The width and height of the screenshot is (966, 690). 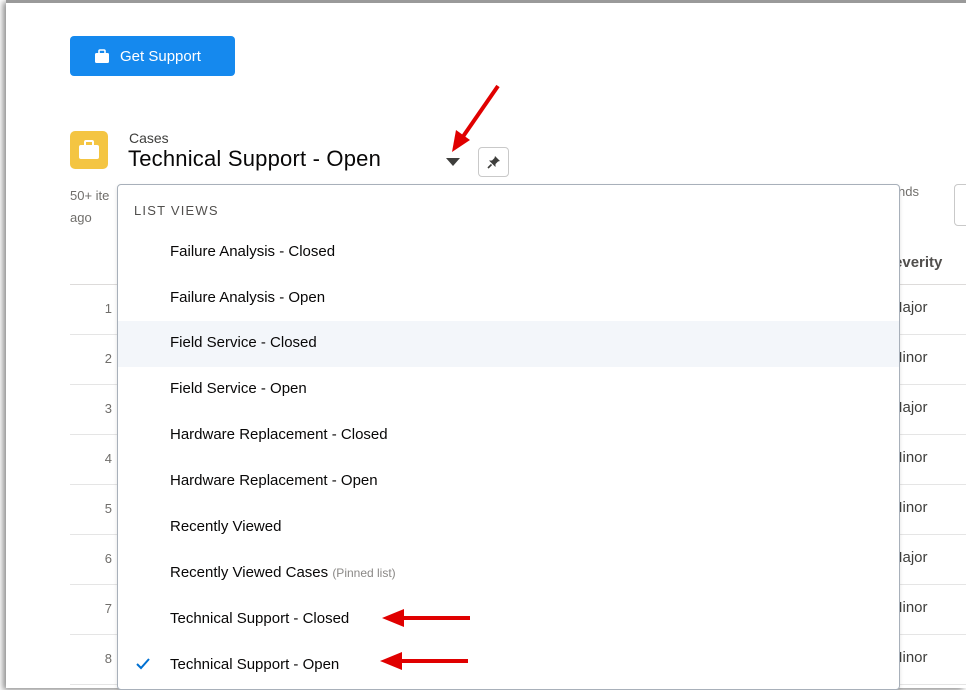 What do you see at coordinates (108, 358) in the screenshot?
I see `row-number: 2` at bounding box center [108, 358].